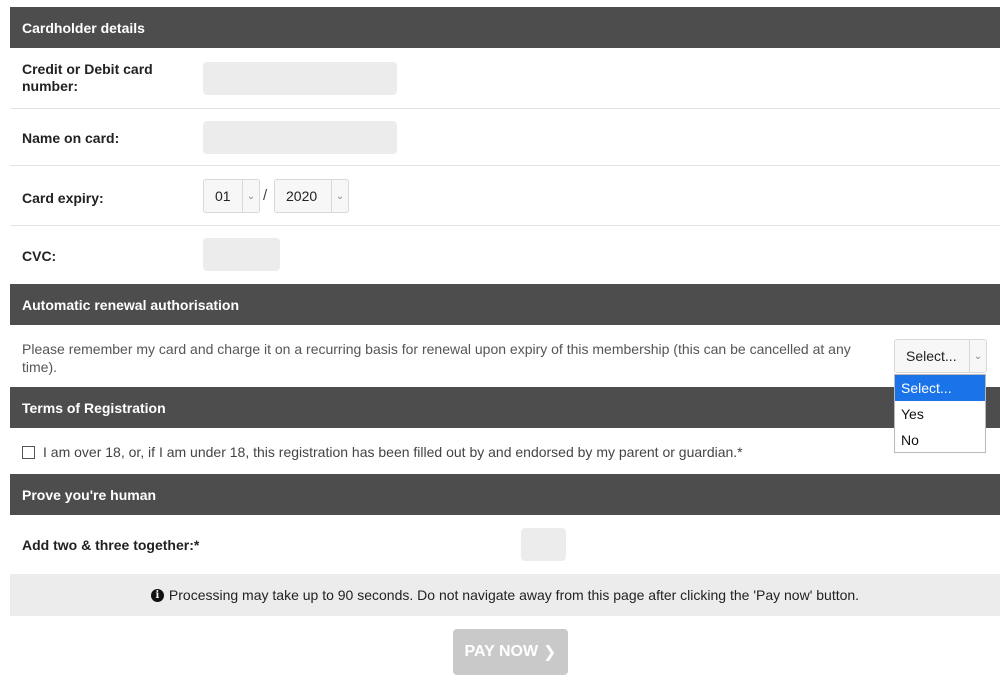  I want to click on dropdown-option-yes: Yes, so click(940, 414).